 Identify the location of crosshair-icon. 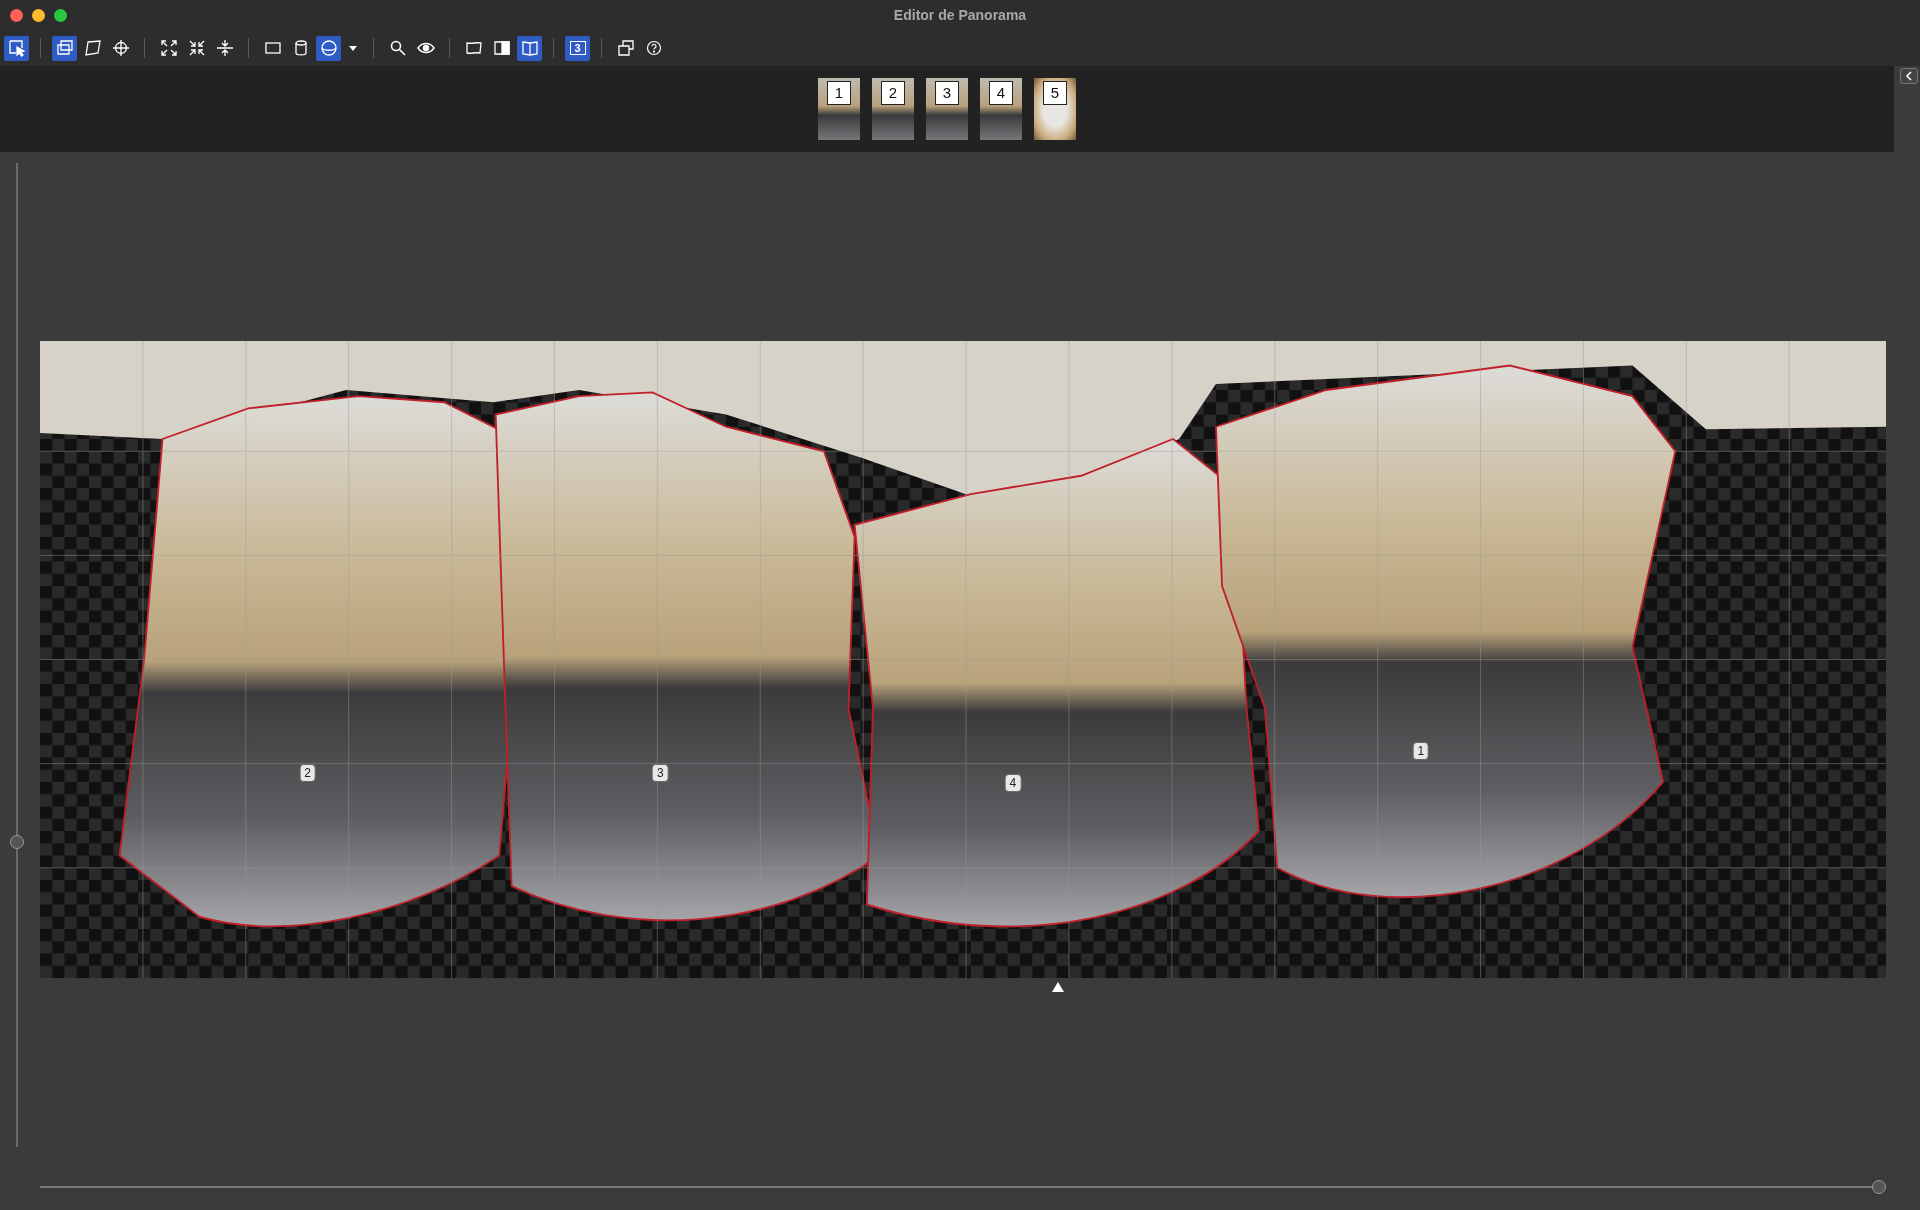
(120, 48).